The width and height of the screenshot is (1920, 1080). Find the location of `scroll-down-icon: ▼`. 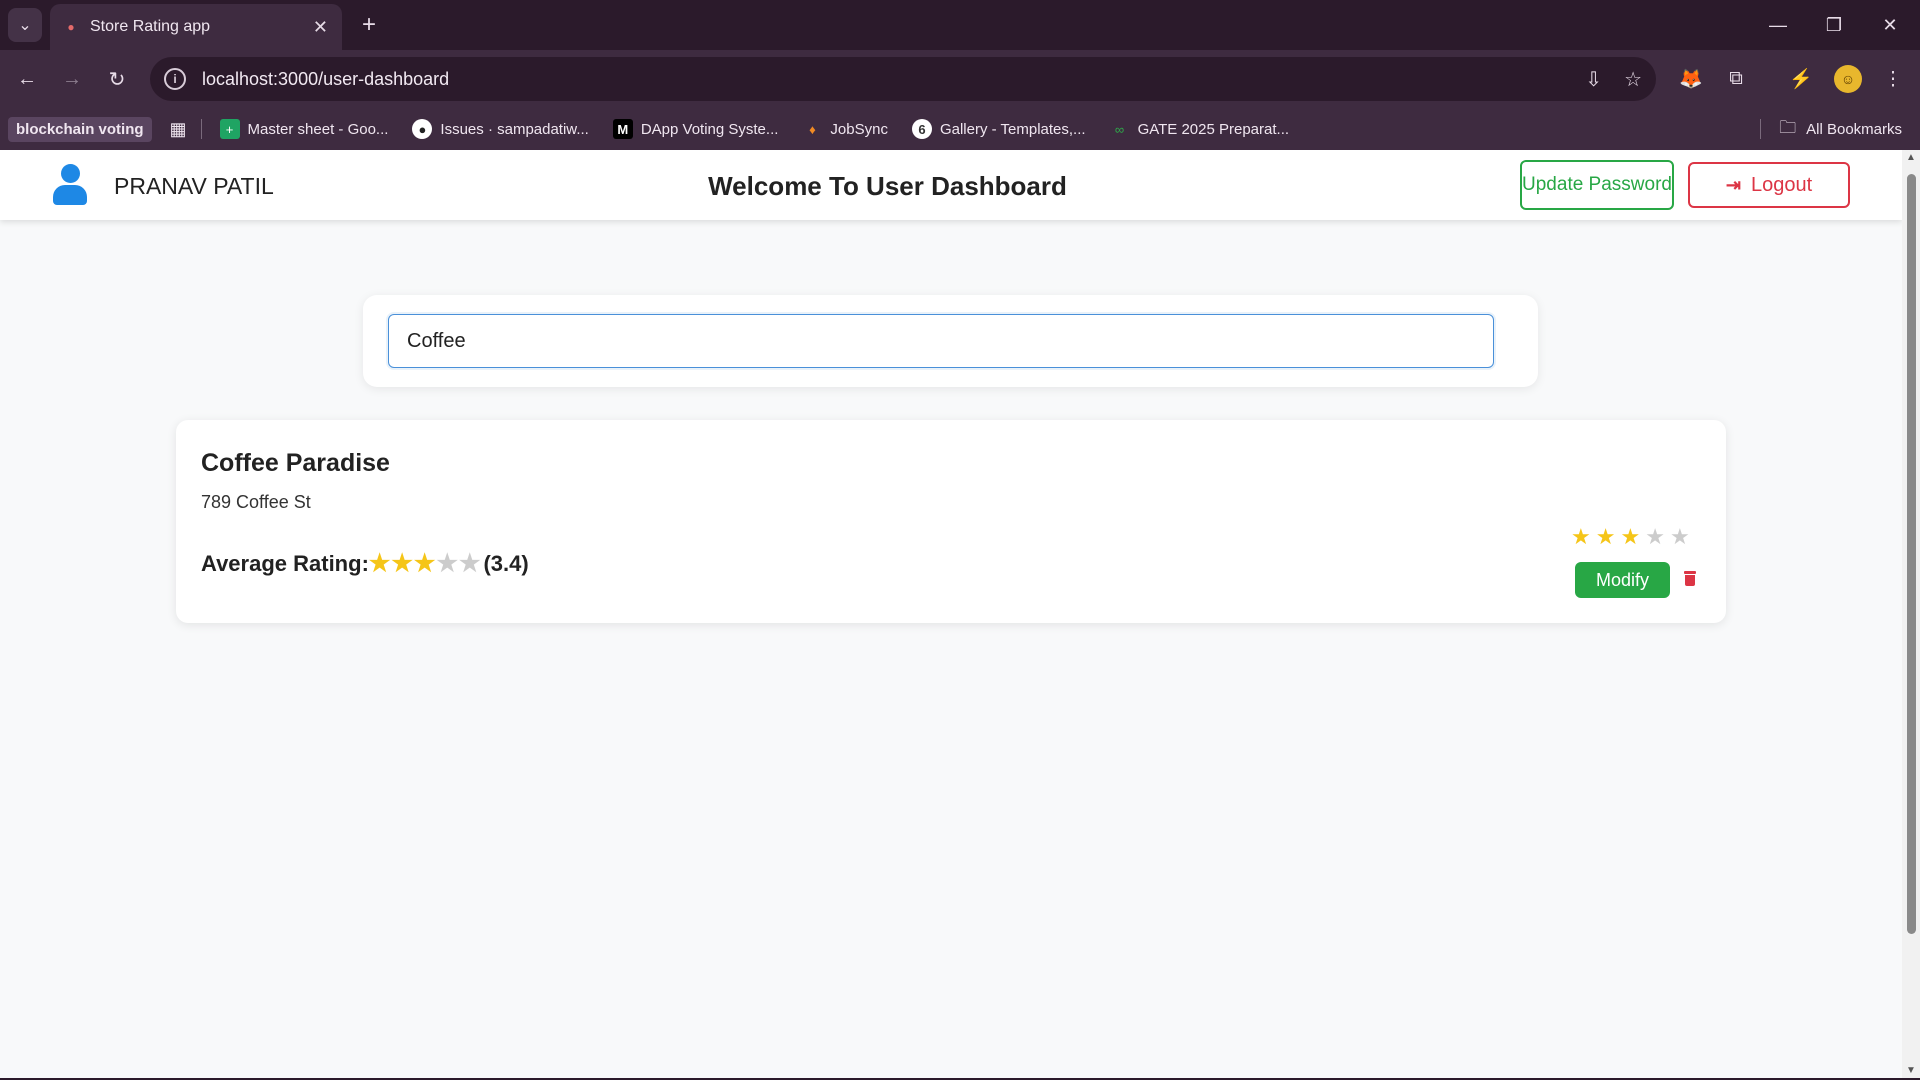

scroll-down-icon: ▼ is located at coordinates (1911, 1070).